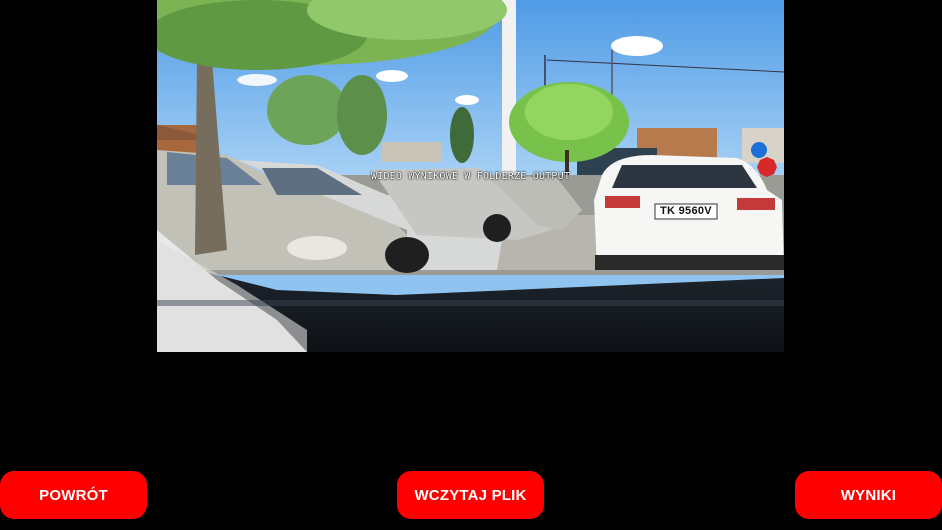 The height and width of the screenshot is (530, 942). I want to click on back-button: POWRÓT, so click(73, 495).